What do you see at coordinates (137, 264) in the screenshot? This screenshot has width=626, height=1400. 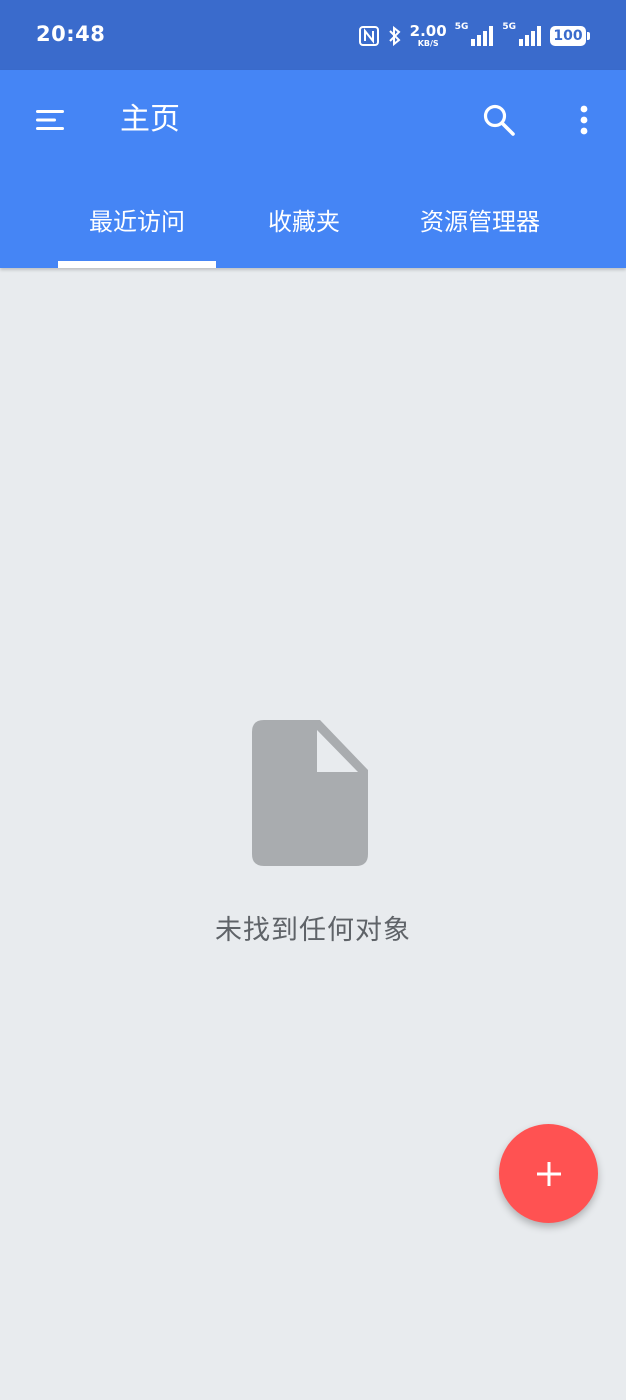 I see `tab-indicator` at bounding box center [137, 264].